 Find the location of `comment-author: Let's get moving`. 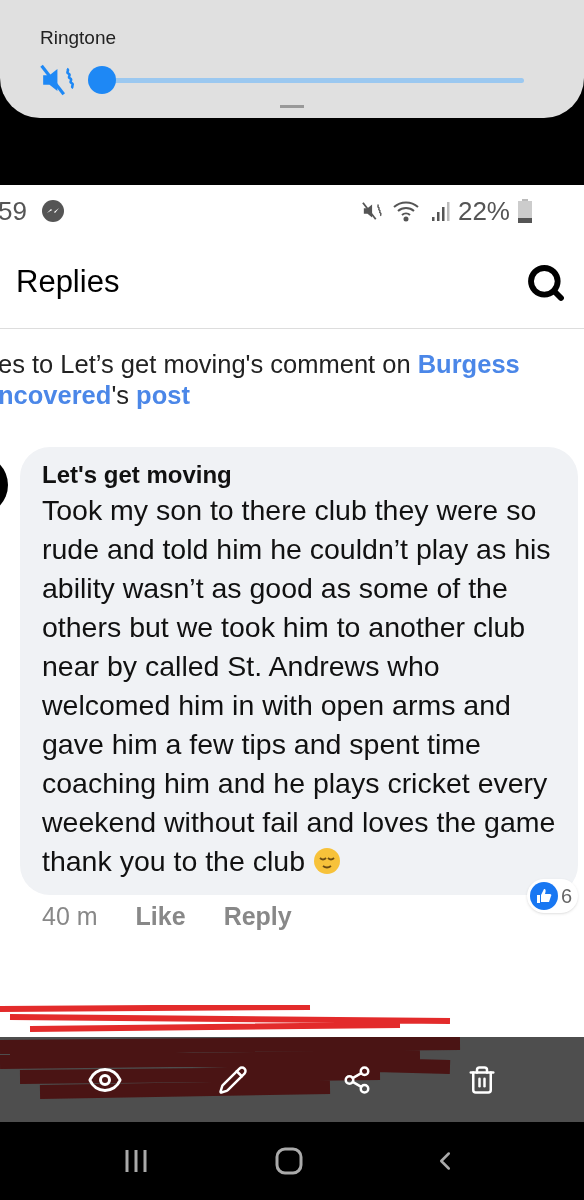

comment-author: Let's get moving is located at coordinates (137, 475).